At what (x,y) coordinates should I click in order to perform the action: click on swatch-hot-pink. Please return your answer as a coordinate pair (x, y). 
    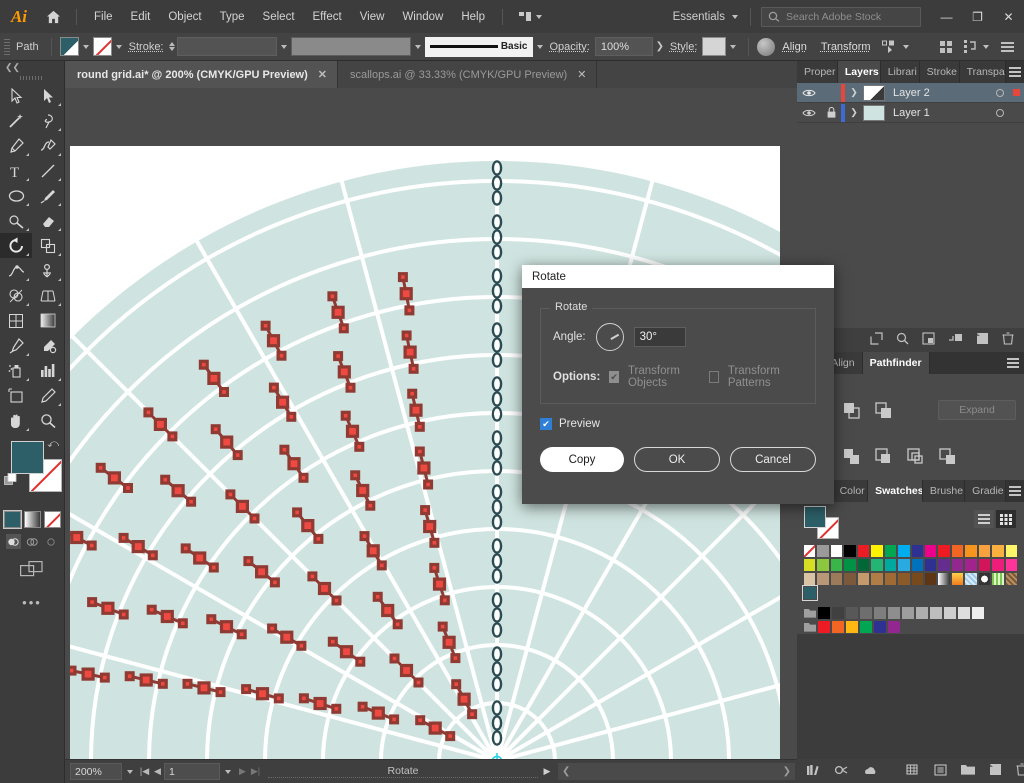
    Looking at the image, I should click on (1011, 565).